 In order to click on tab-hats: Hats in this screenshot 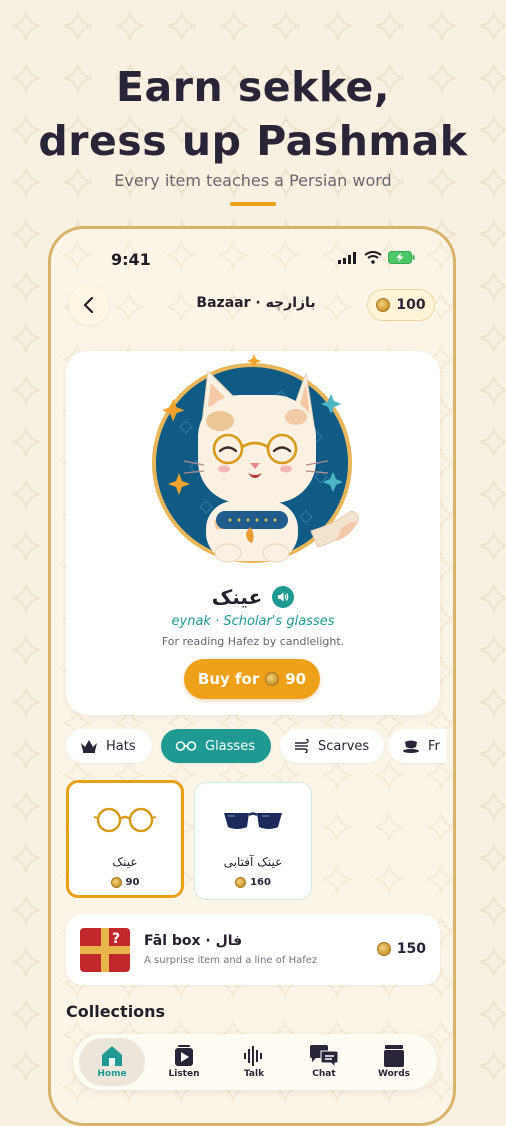, I will do `click(109, 746)`.